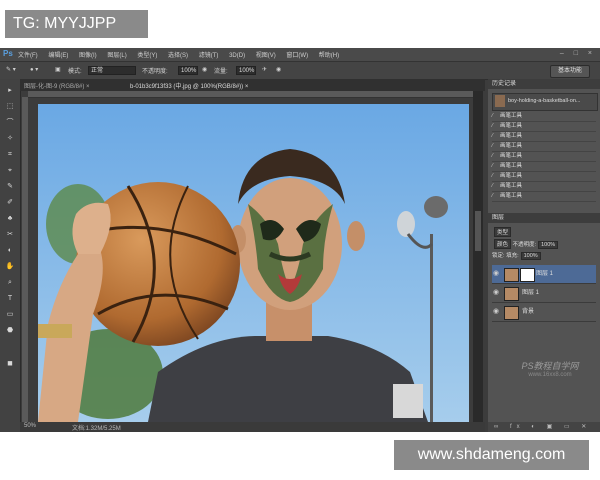 Image resolution: width=600 pixels, height=480 pixels. Describe the element at coordinates (491, 455) in the screenshot. I see `site-url-label: www.shdameng.com` at that location.